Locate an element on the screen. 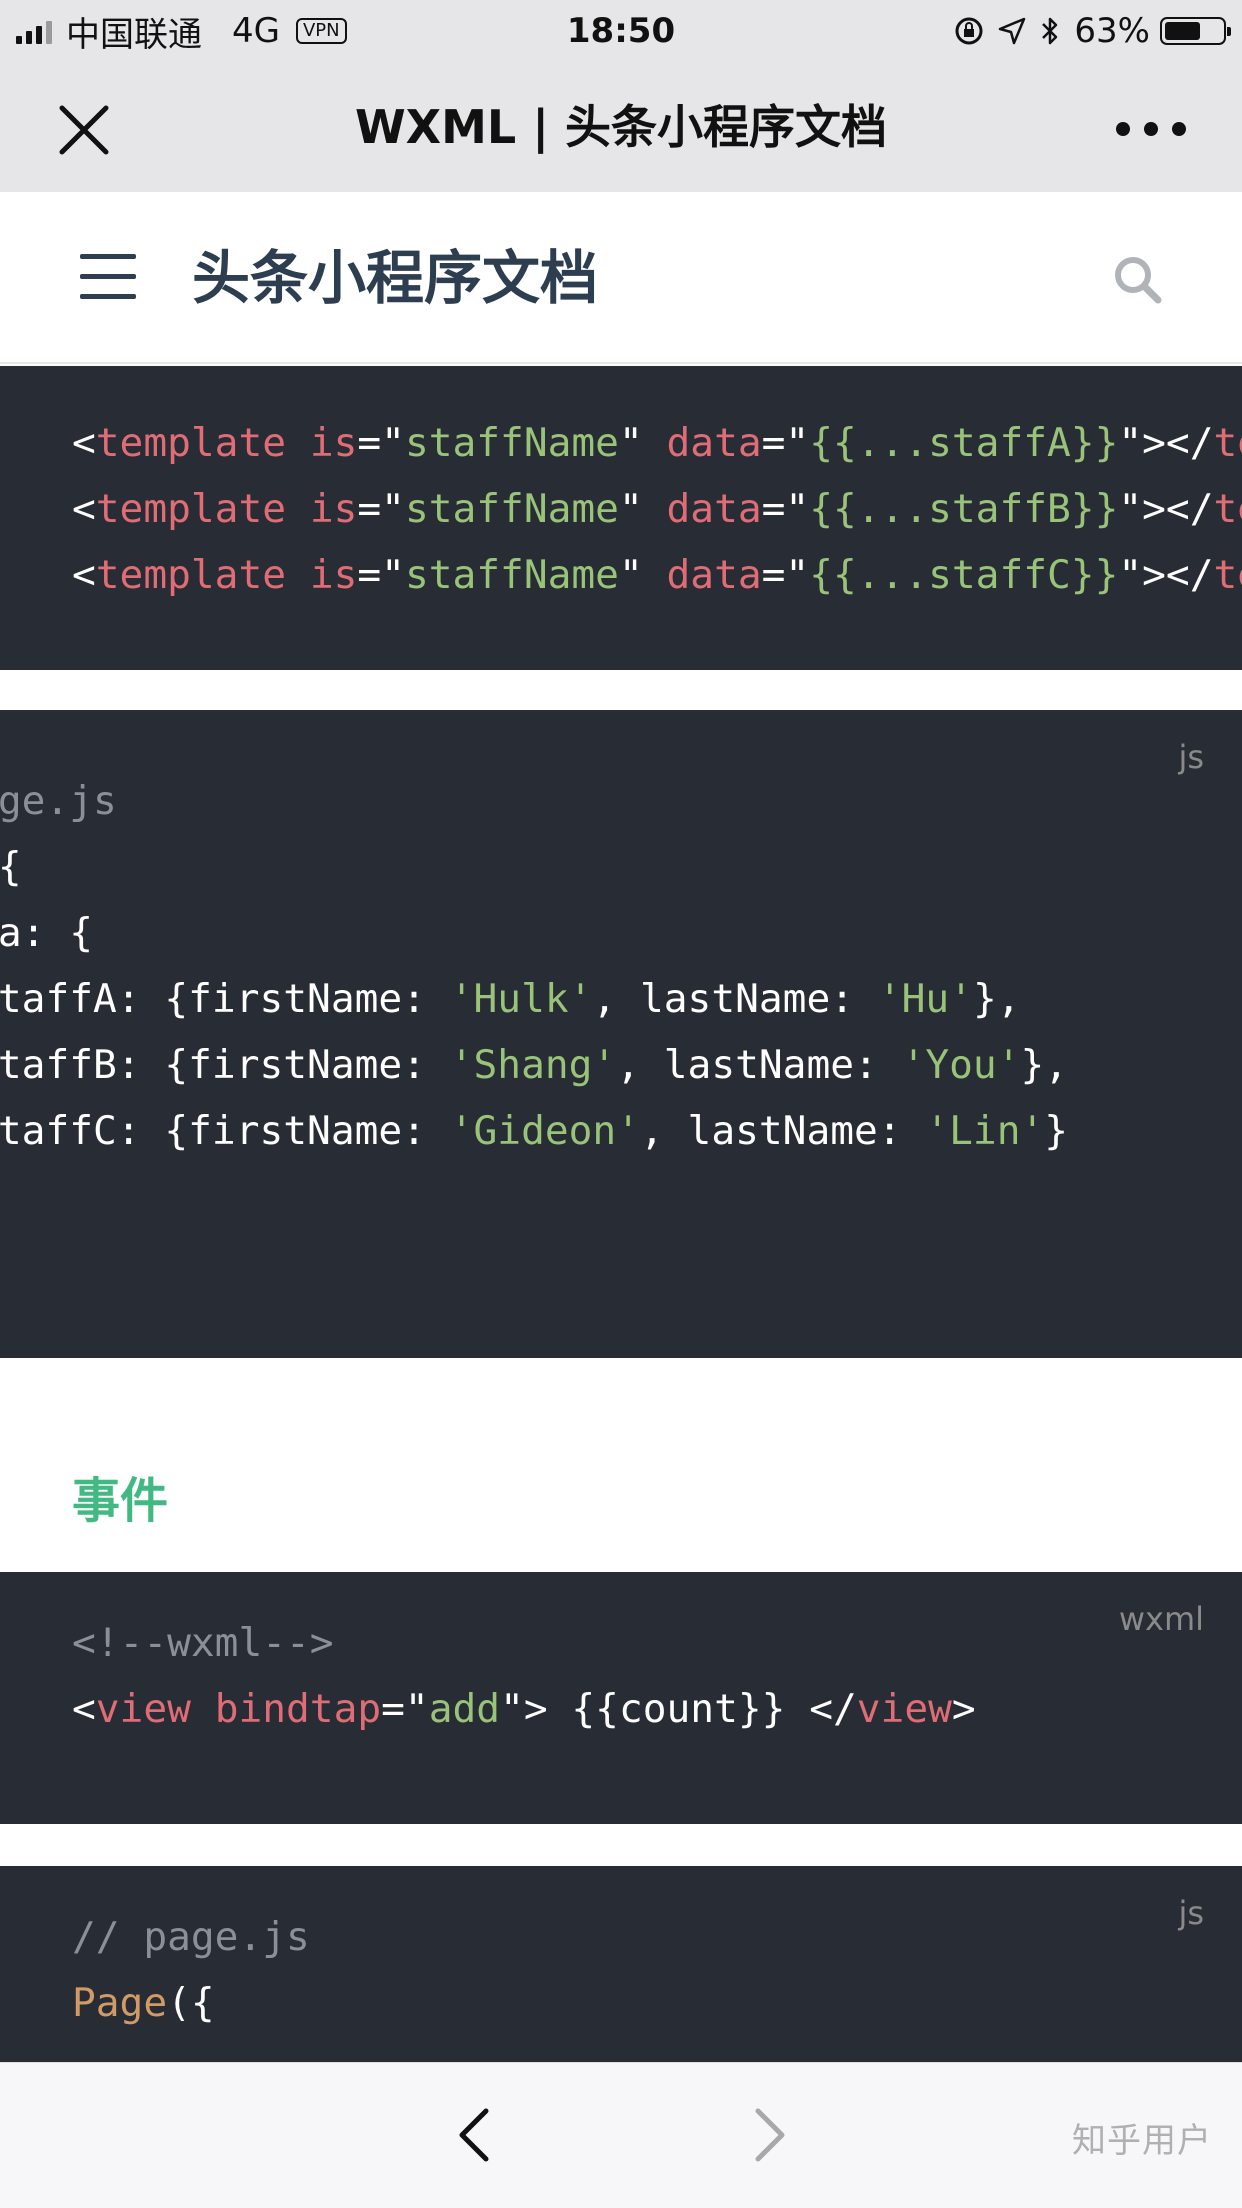 Image resolution: width=1242 pixels, height=2208 pixels. status-right: 63% is located at coordinates (1085, 31).